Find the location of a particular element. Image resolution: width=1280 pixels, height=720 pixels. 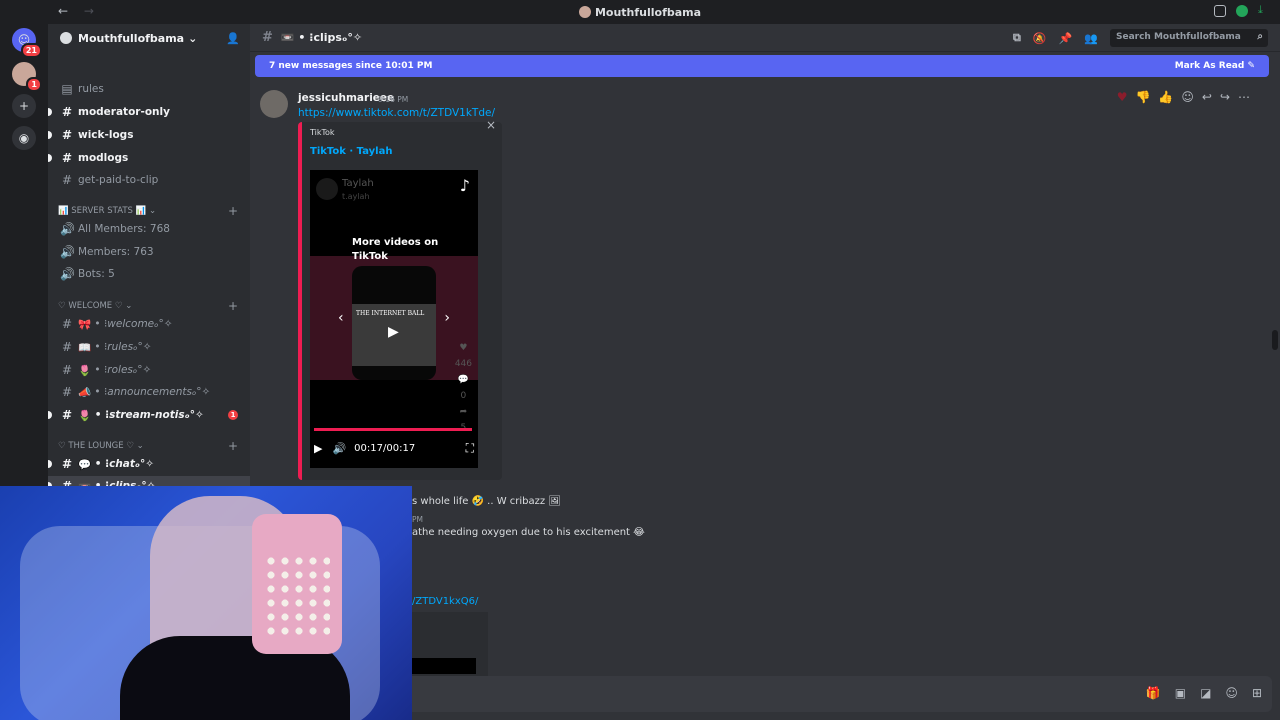

home-button: ☺ 21 is located at coordinates (27, 43).